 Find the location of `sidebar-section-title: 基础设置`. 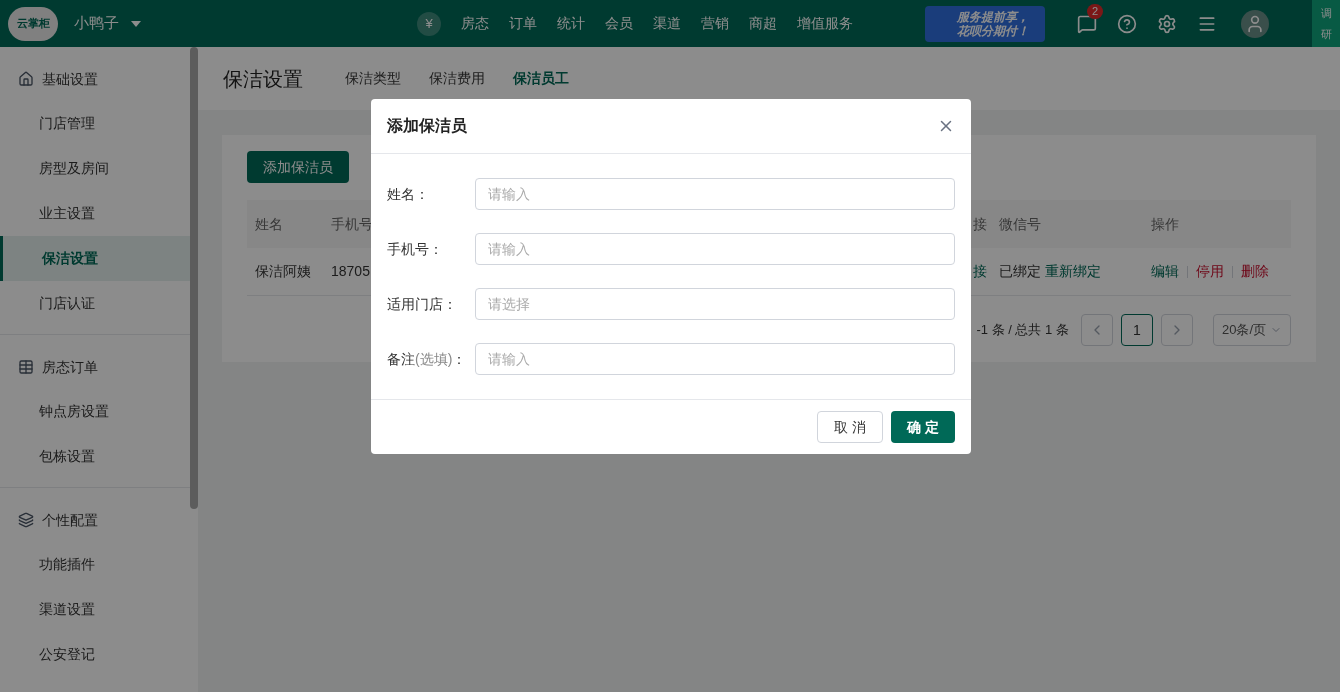

sidebar-section-title: 基础设置 is located at coordinates (70, 79).